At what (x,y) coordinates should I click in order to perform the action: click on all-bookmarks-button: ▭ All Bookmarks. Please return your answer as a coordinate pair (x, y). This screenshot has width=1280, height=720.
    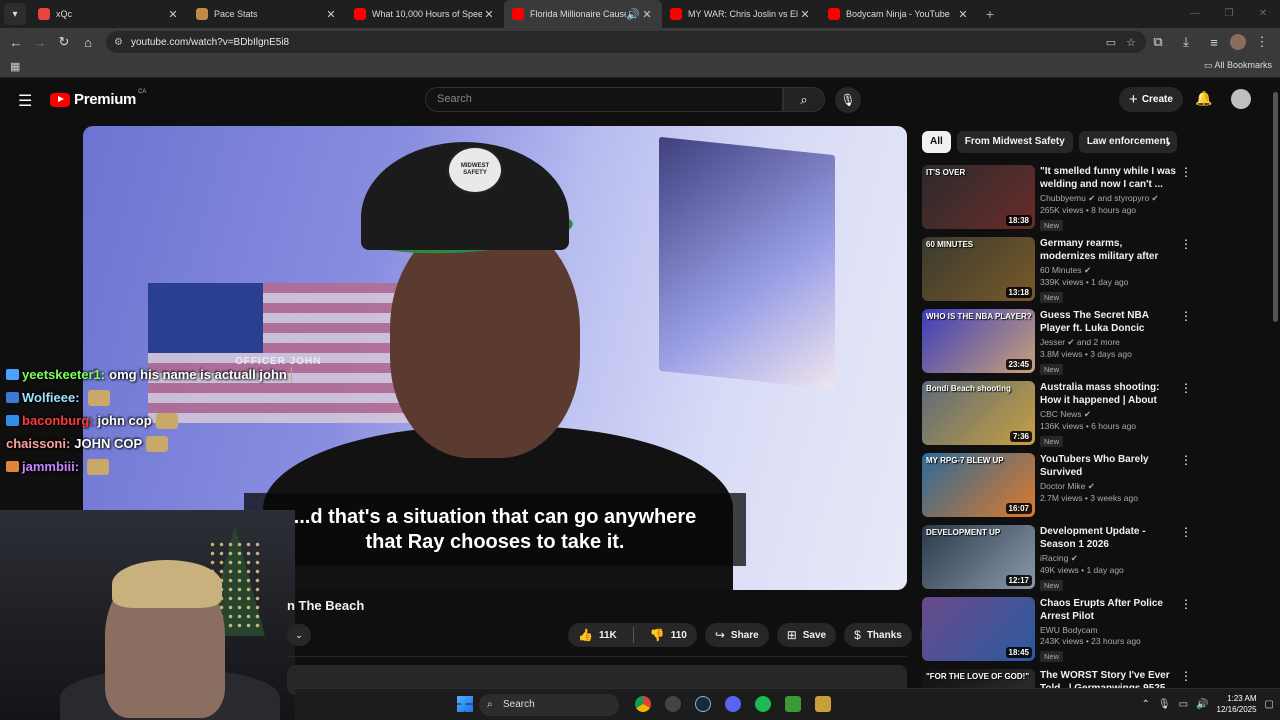
    Looking at the image, I should click on (1238, 65).